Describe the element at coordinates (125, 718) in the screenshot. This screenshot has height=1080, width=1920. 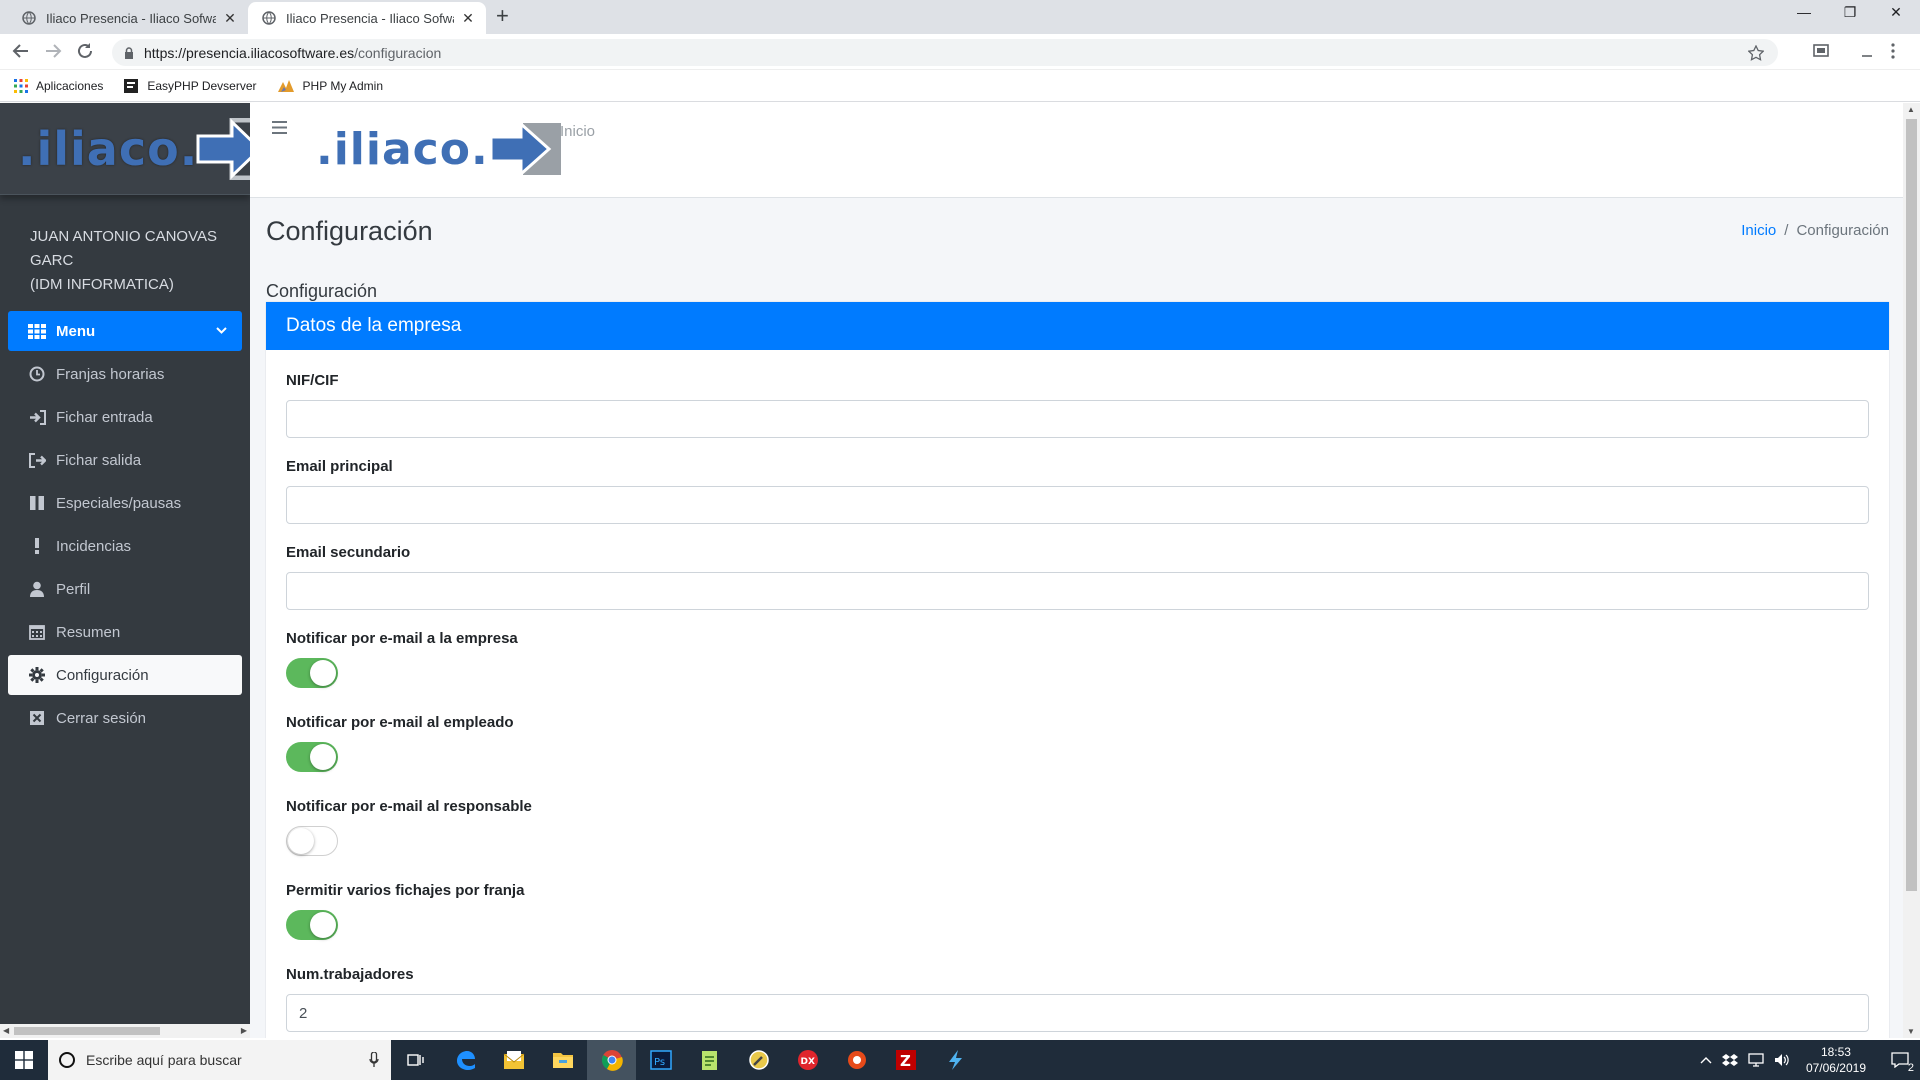
I see `sidebar-item-cerrar-sesion: Cerrar sesión` at that location.